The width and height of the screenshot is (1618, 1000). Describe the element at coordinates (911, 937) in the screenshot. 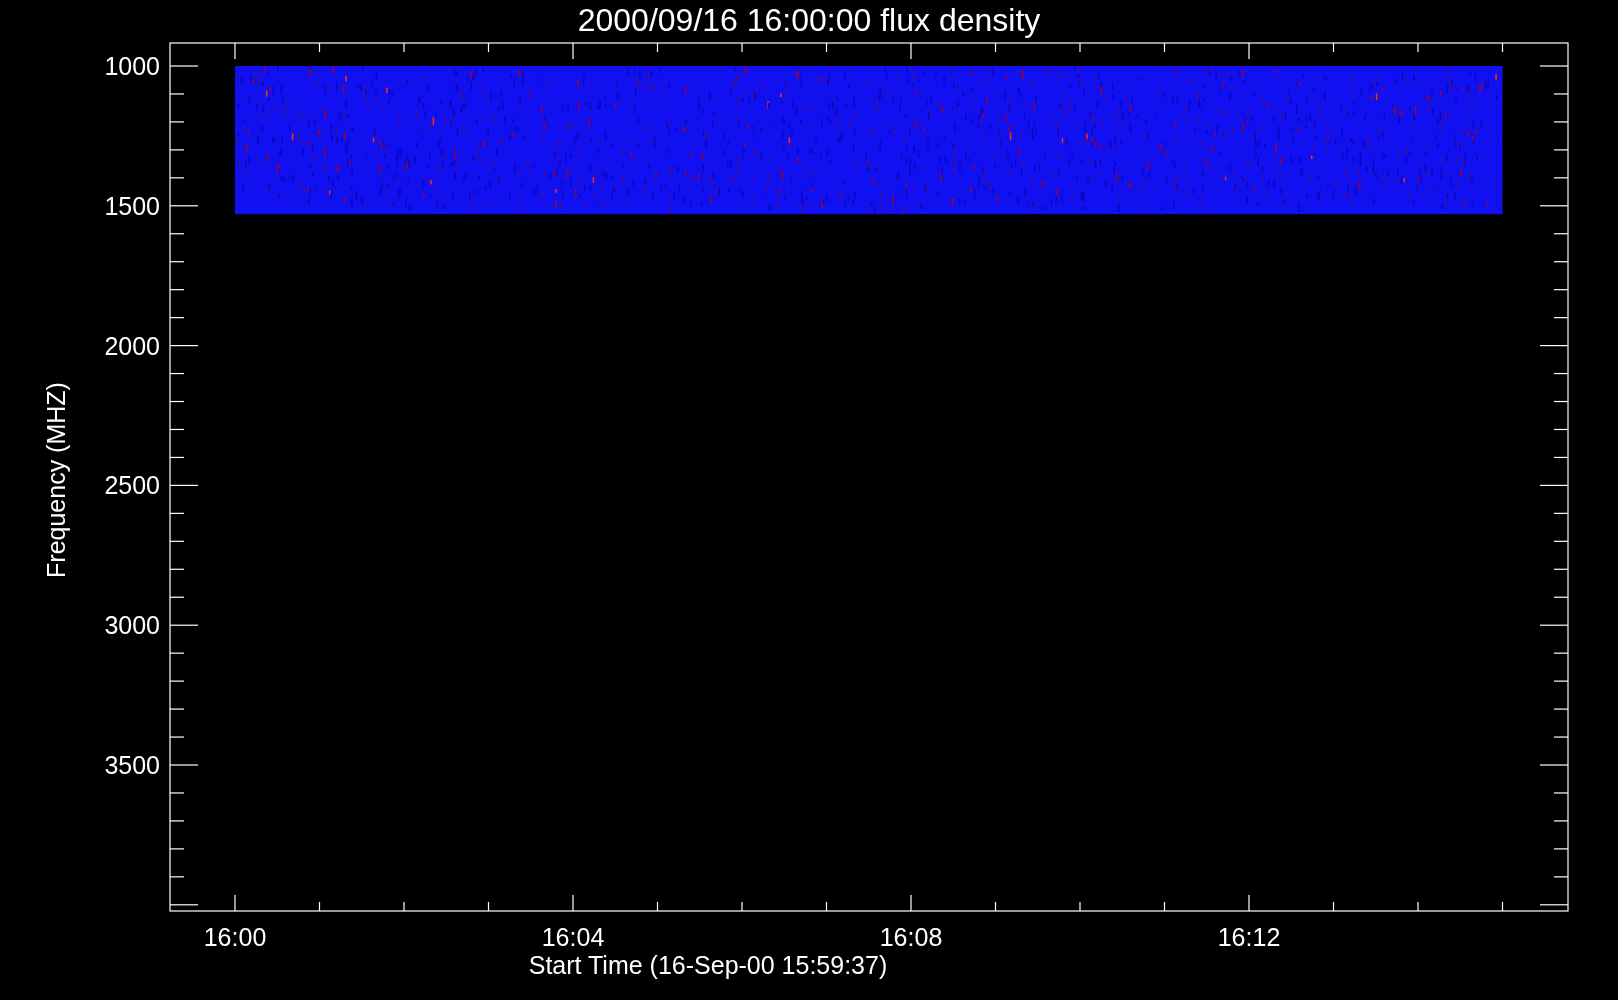

I see `x-tick-label: 16:08` at that location.